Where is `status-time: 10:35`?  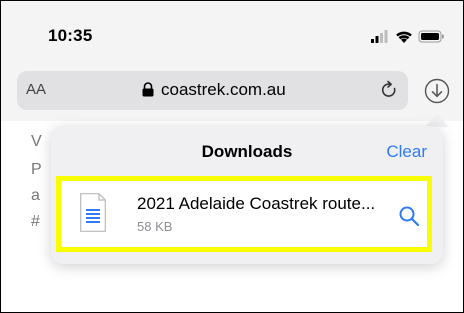
status-time: 10:35 is located at coordinates (70, 35).